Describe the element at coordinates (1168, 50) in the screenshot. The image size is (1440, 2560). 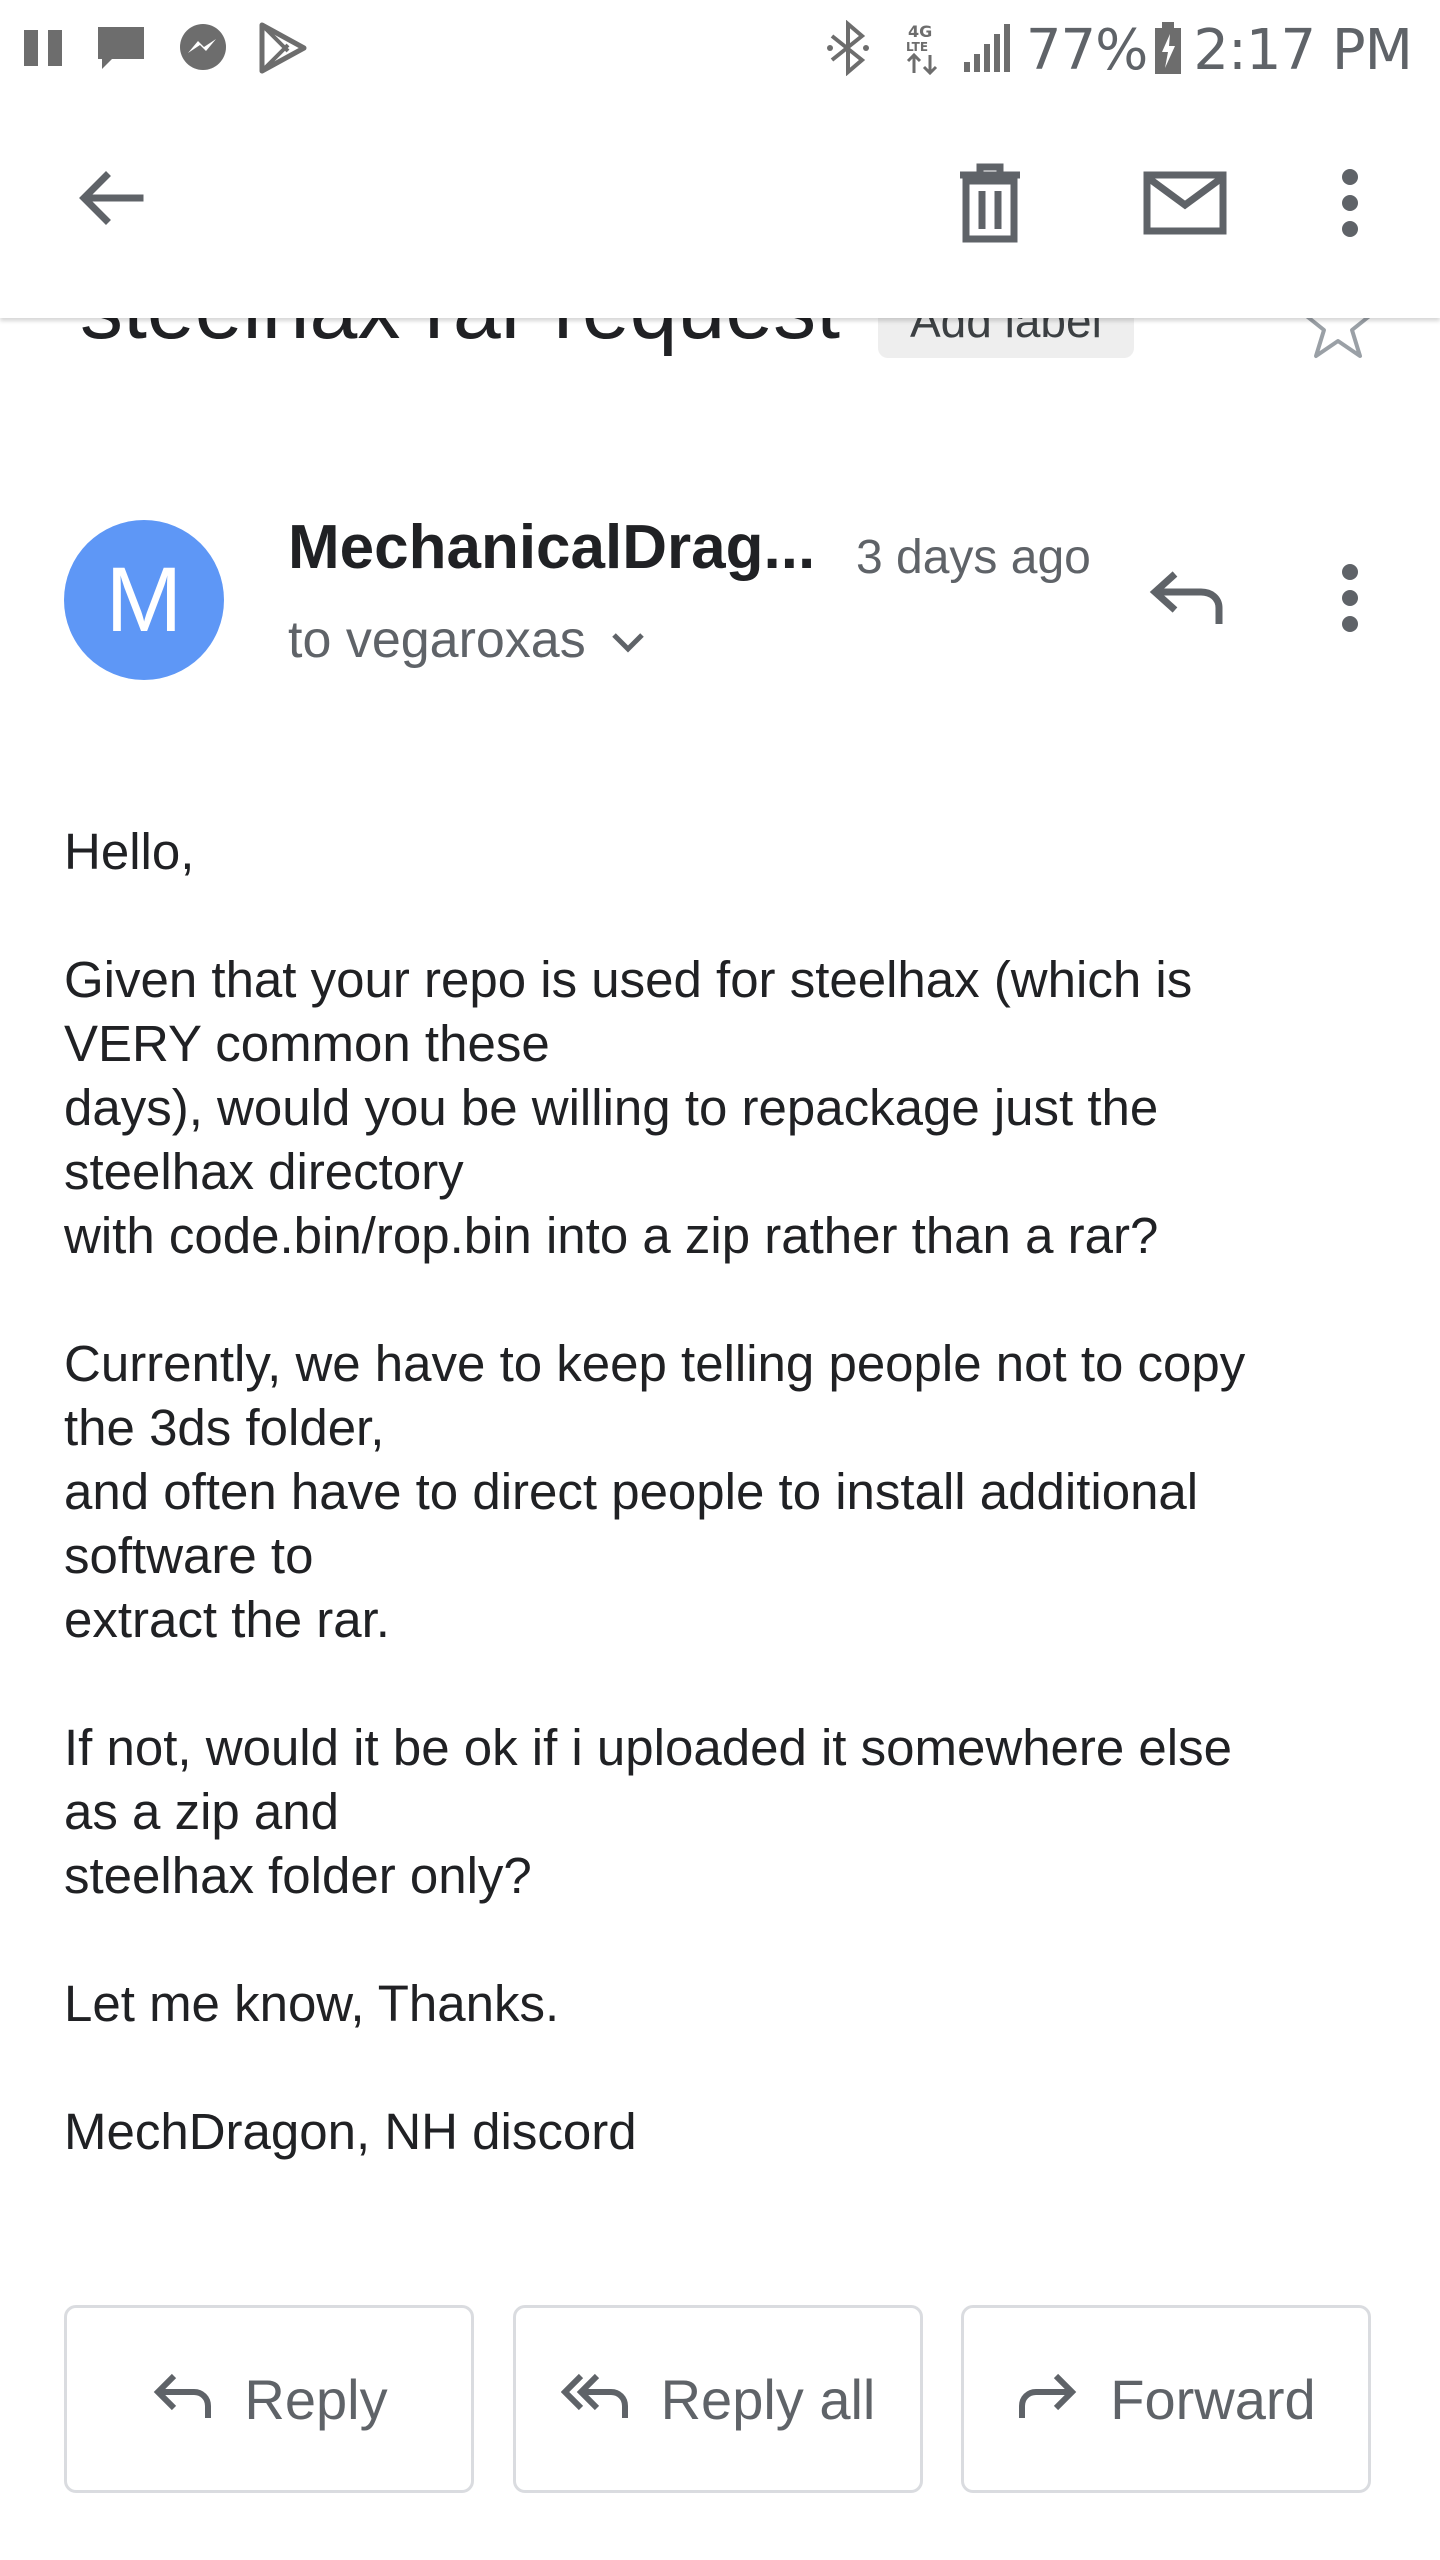
I see `battery-icon` at that location.